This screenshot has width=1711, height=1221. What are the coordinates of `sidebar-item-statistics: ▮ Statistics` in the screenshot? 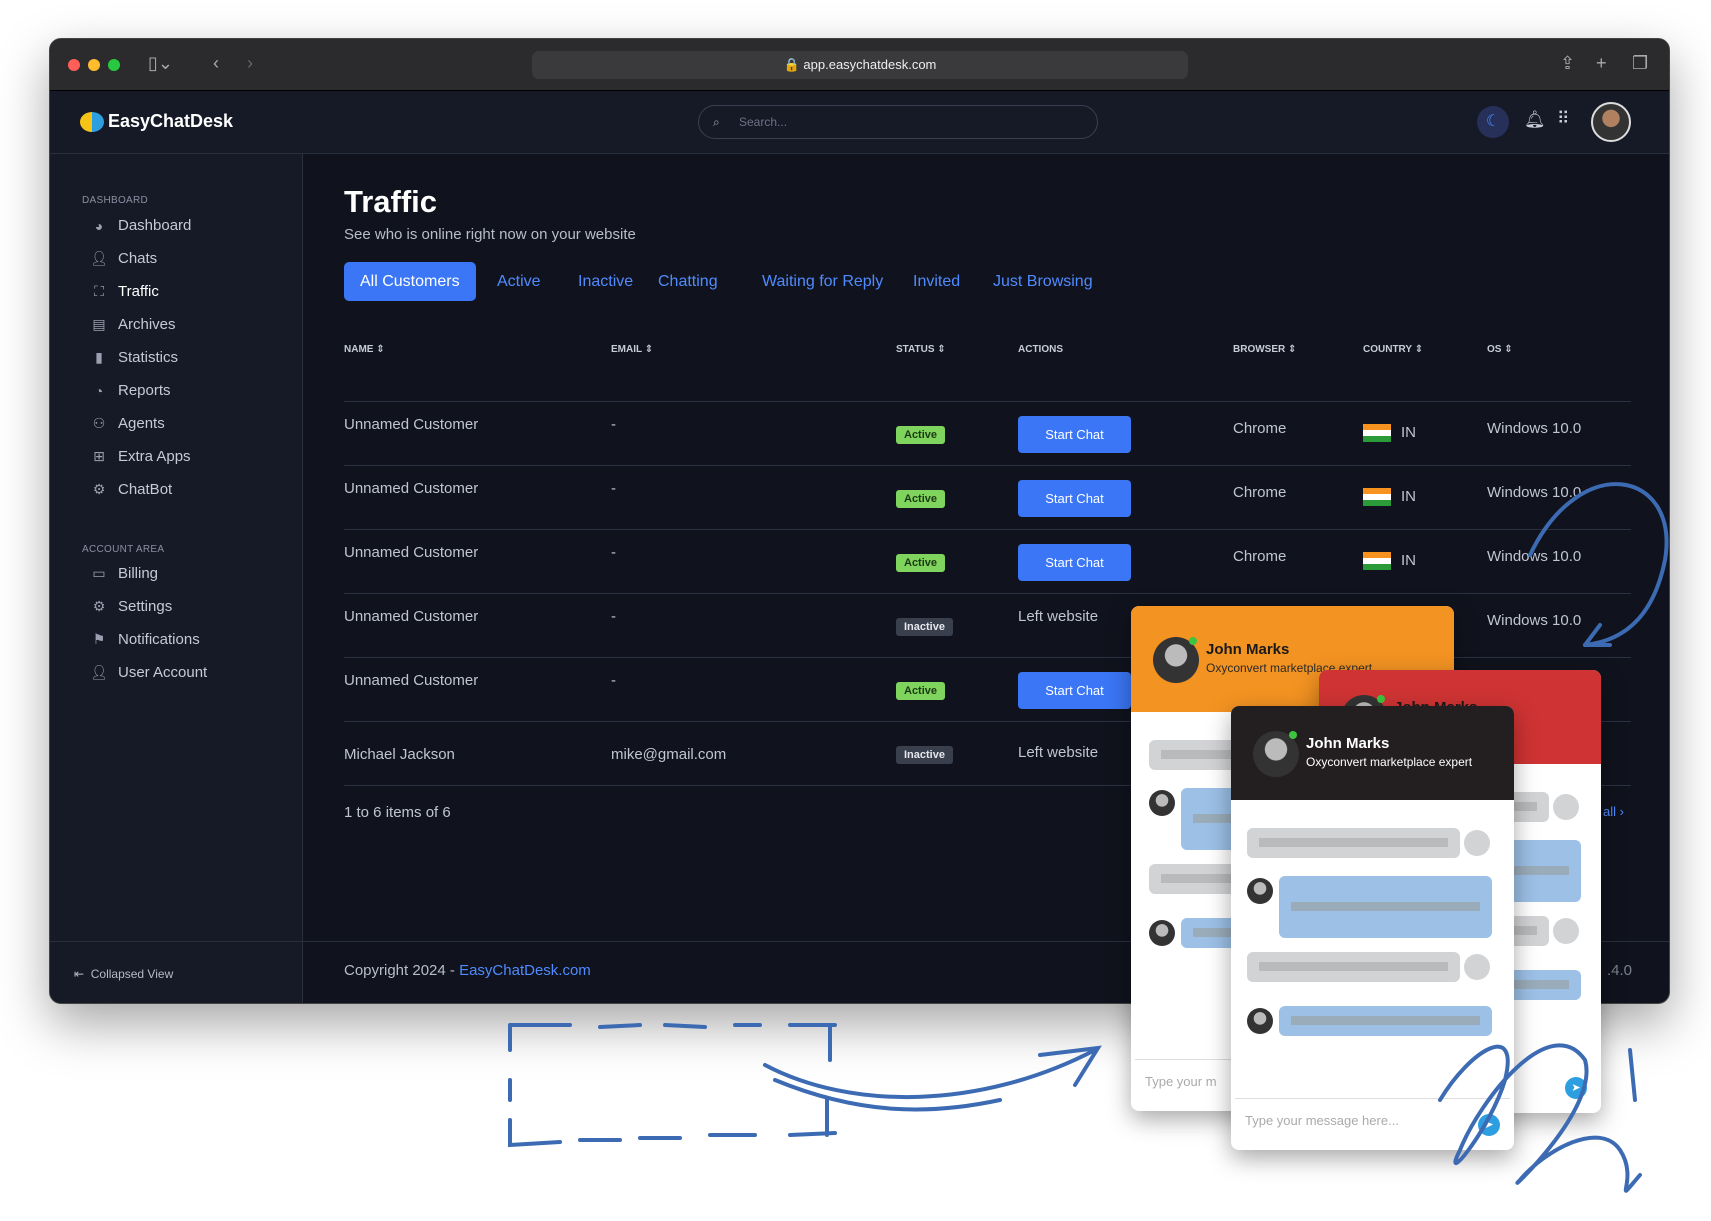 It's located at (134, 357).